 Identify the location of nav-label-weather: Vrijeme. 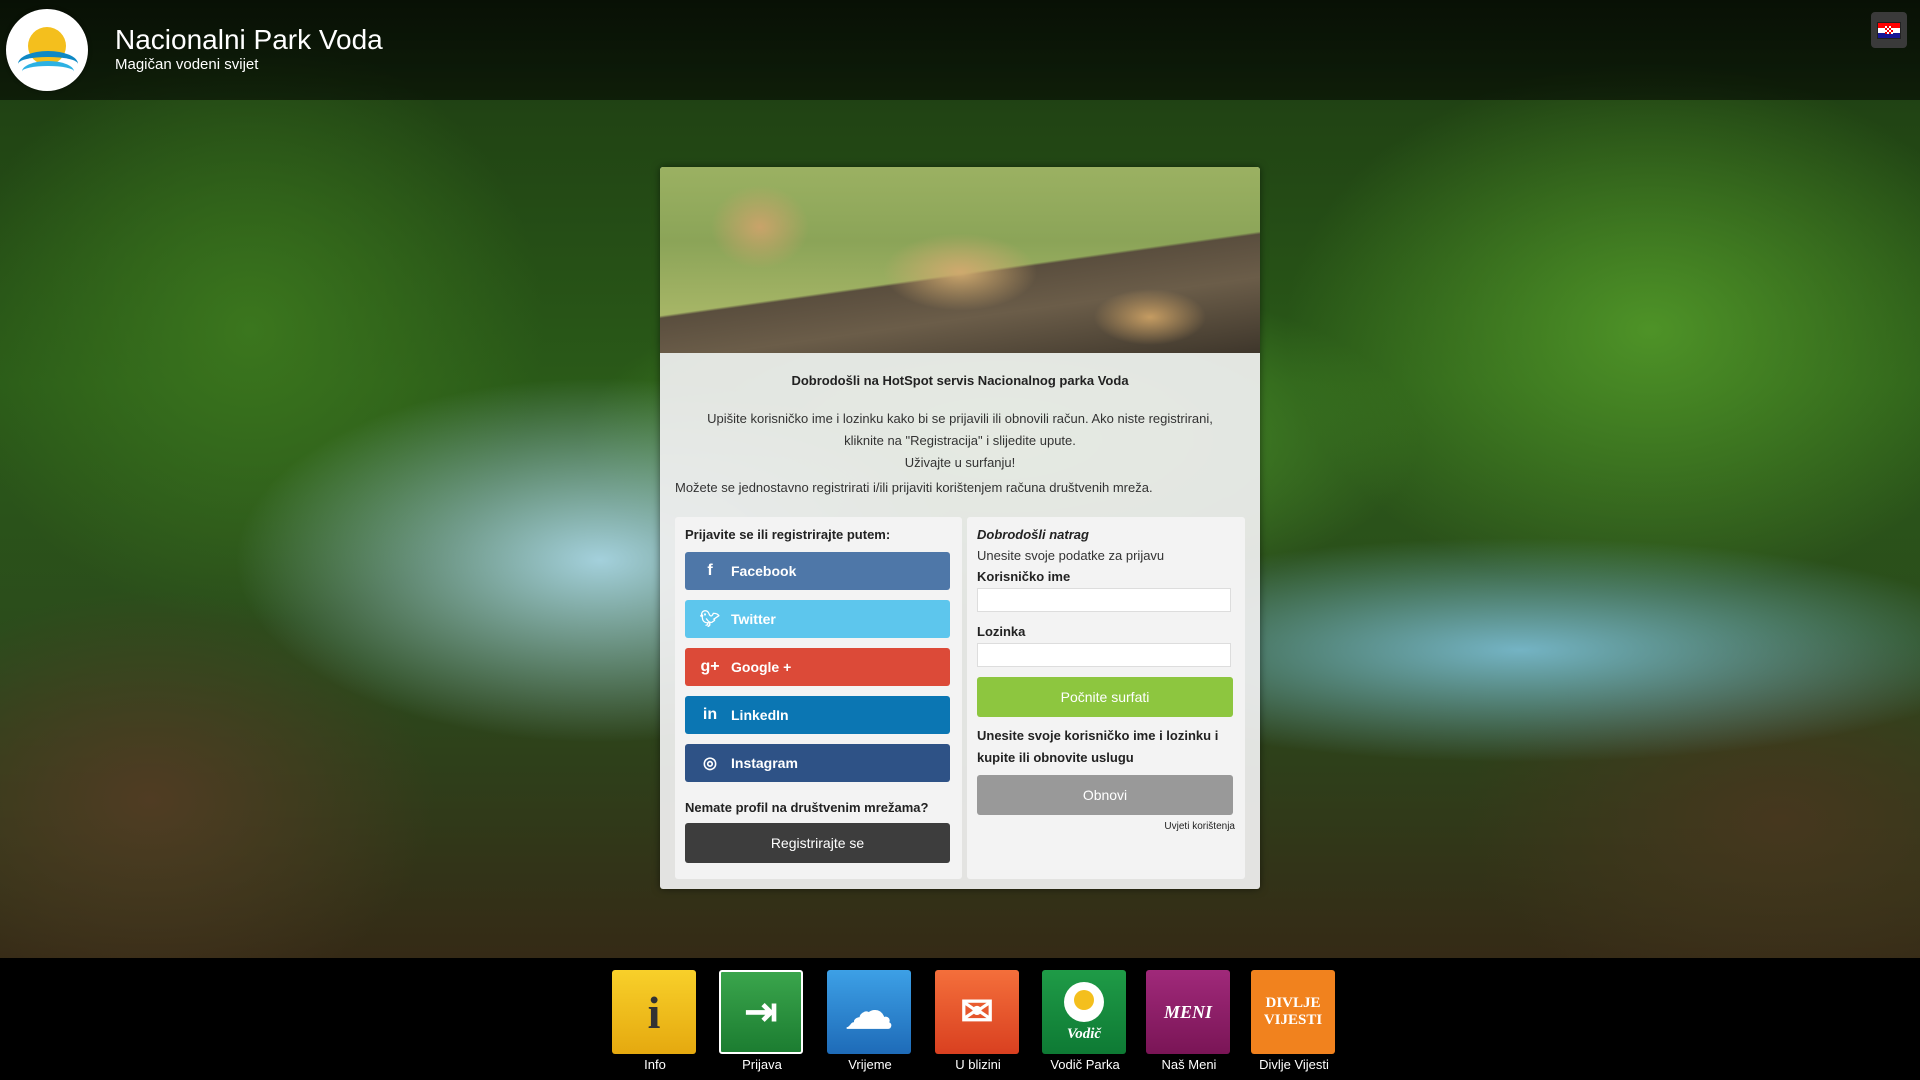
(870, 1064).